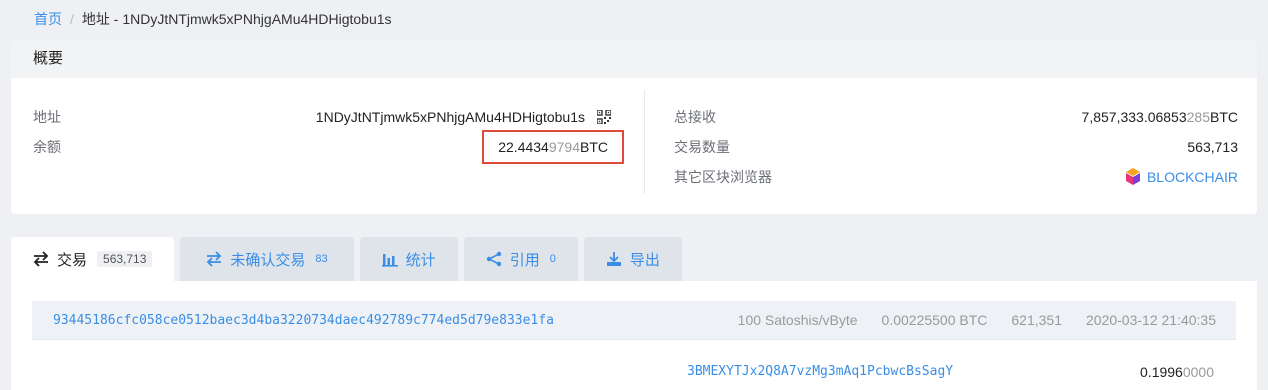  I want to click on qr-code-icon, so click(604, 117).